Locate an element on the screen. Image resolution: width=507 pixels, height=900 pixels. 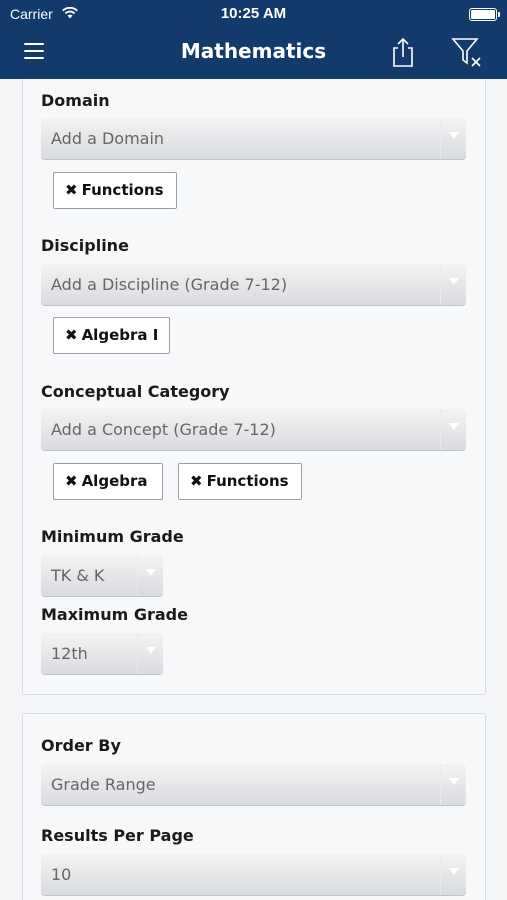
order-by-value: Grade Range is located at coordinates (103, 784).